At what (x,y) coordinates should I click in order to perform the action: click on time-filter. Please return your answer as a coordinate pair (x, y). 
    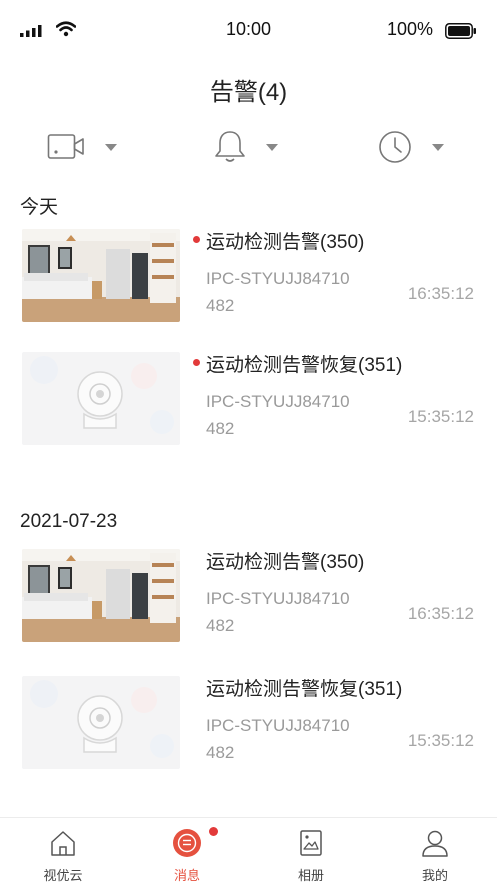
    Looking at the image, I should click on (411, 147).